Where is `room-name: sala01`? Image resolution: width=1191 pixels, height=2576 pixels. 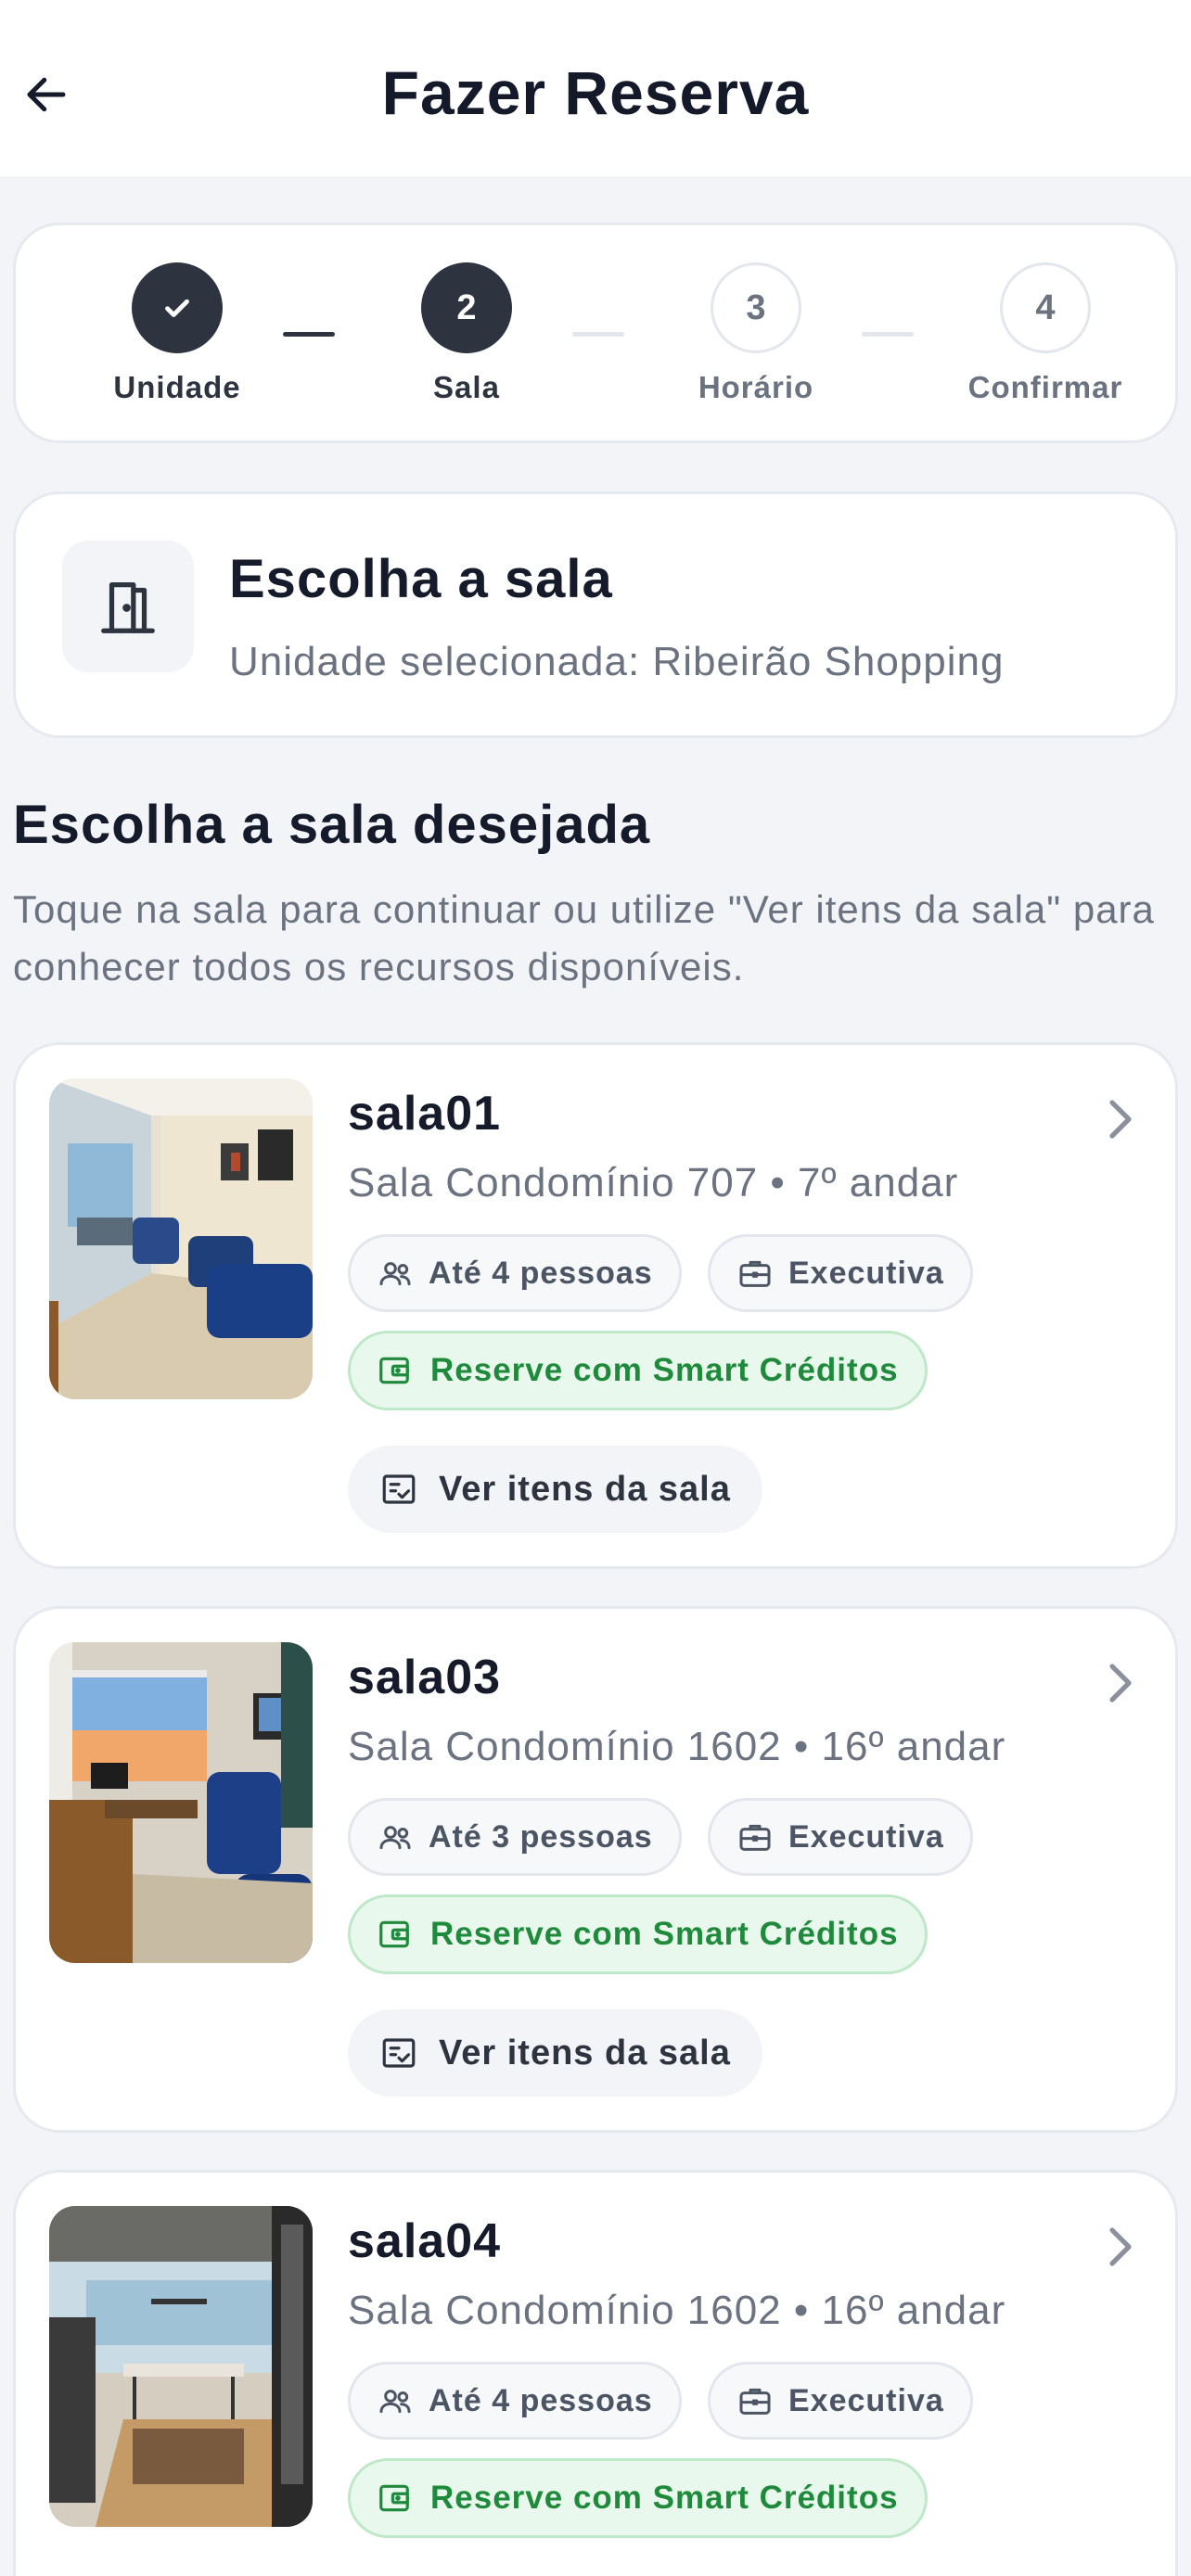
room-name: sala01 is located at coordinates (425, 1114).